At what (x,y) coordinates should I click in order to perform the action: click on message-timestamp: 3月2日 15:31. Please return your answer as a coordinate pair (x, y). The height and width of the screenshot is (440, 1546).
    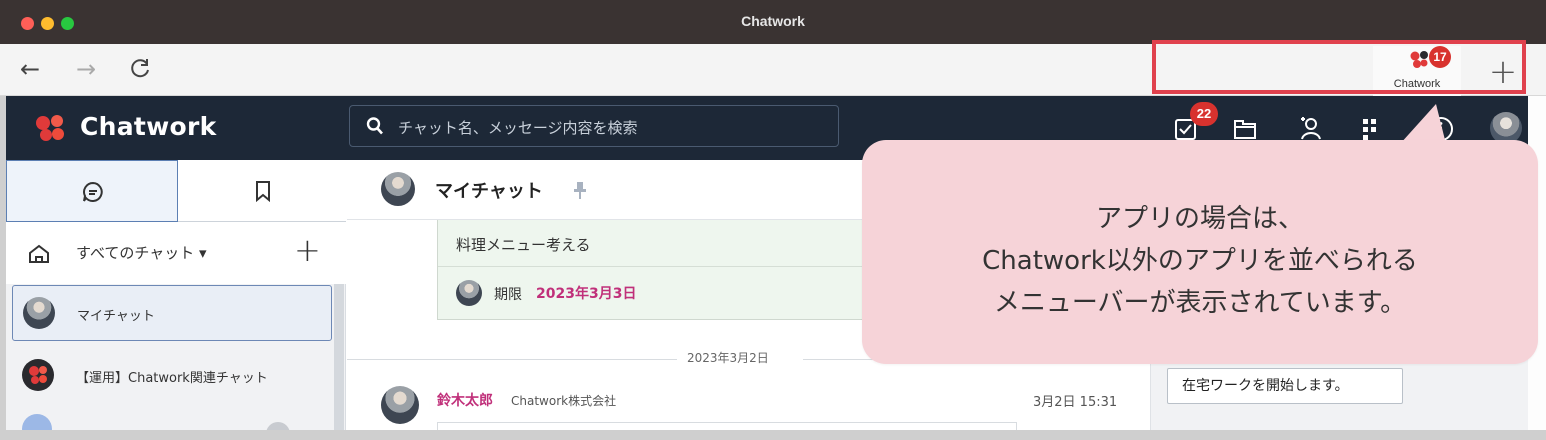
    Looking at the image, I should click on (1075, 402).